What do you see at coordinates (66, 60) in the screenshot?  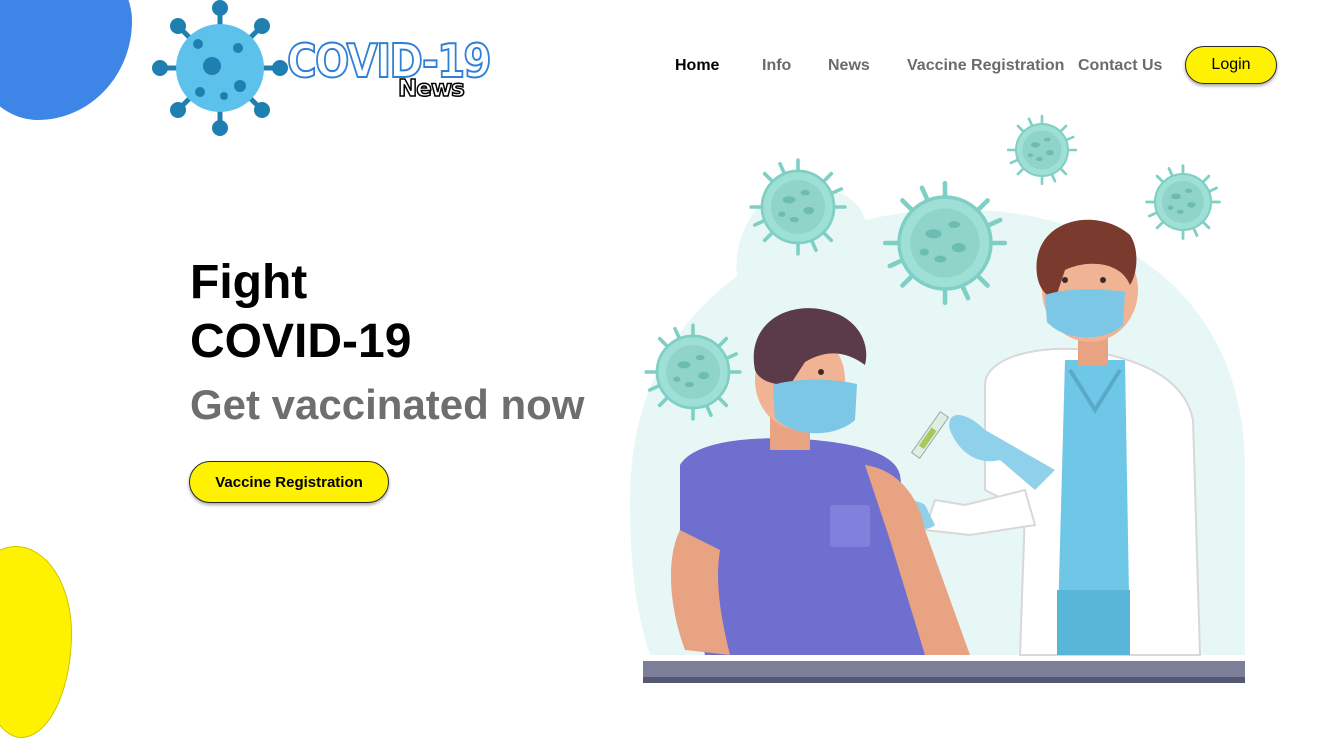 I see `decorative-blue-blob` at bounding box center [66, 60].